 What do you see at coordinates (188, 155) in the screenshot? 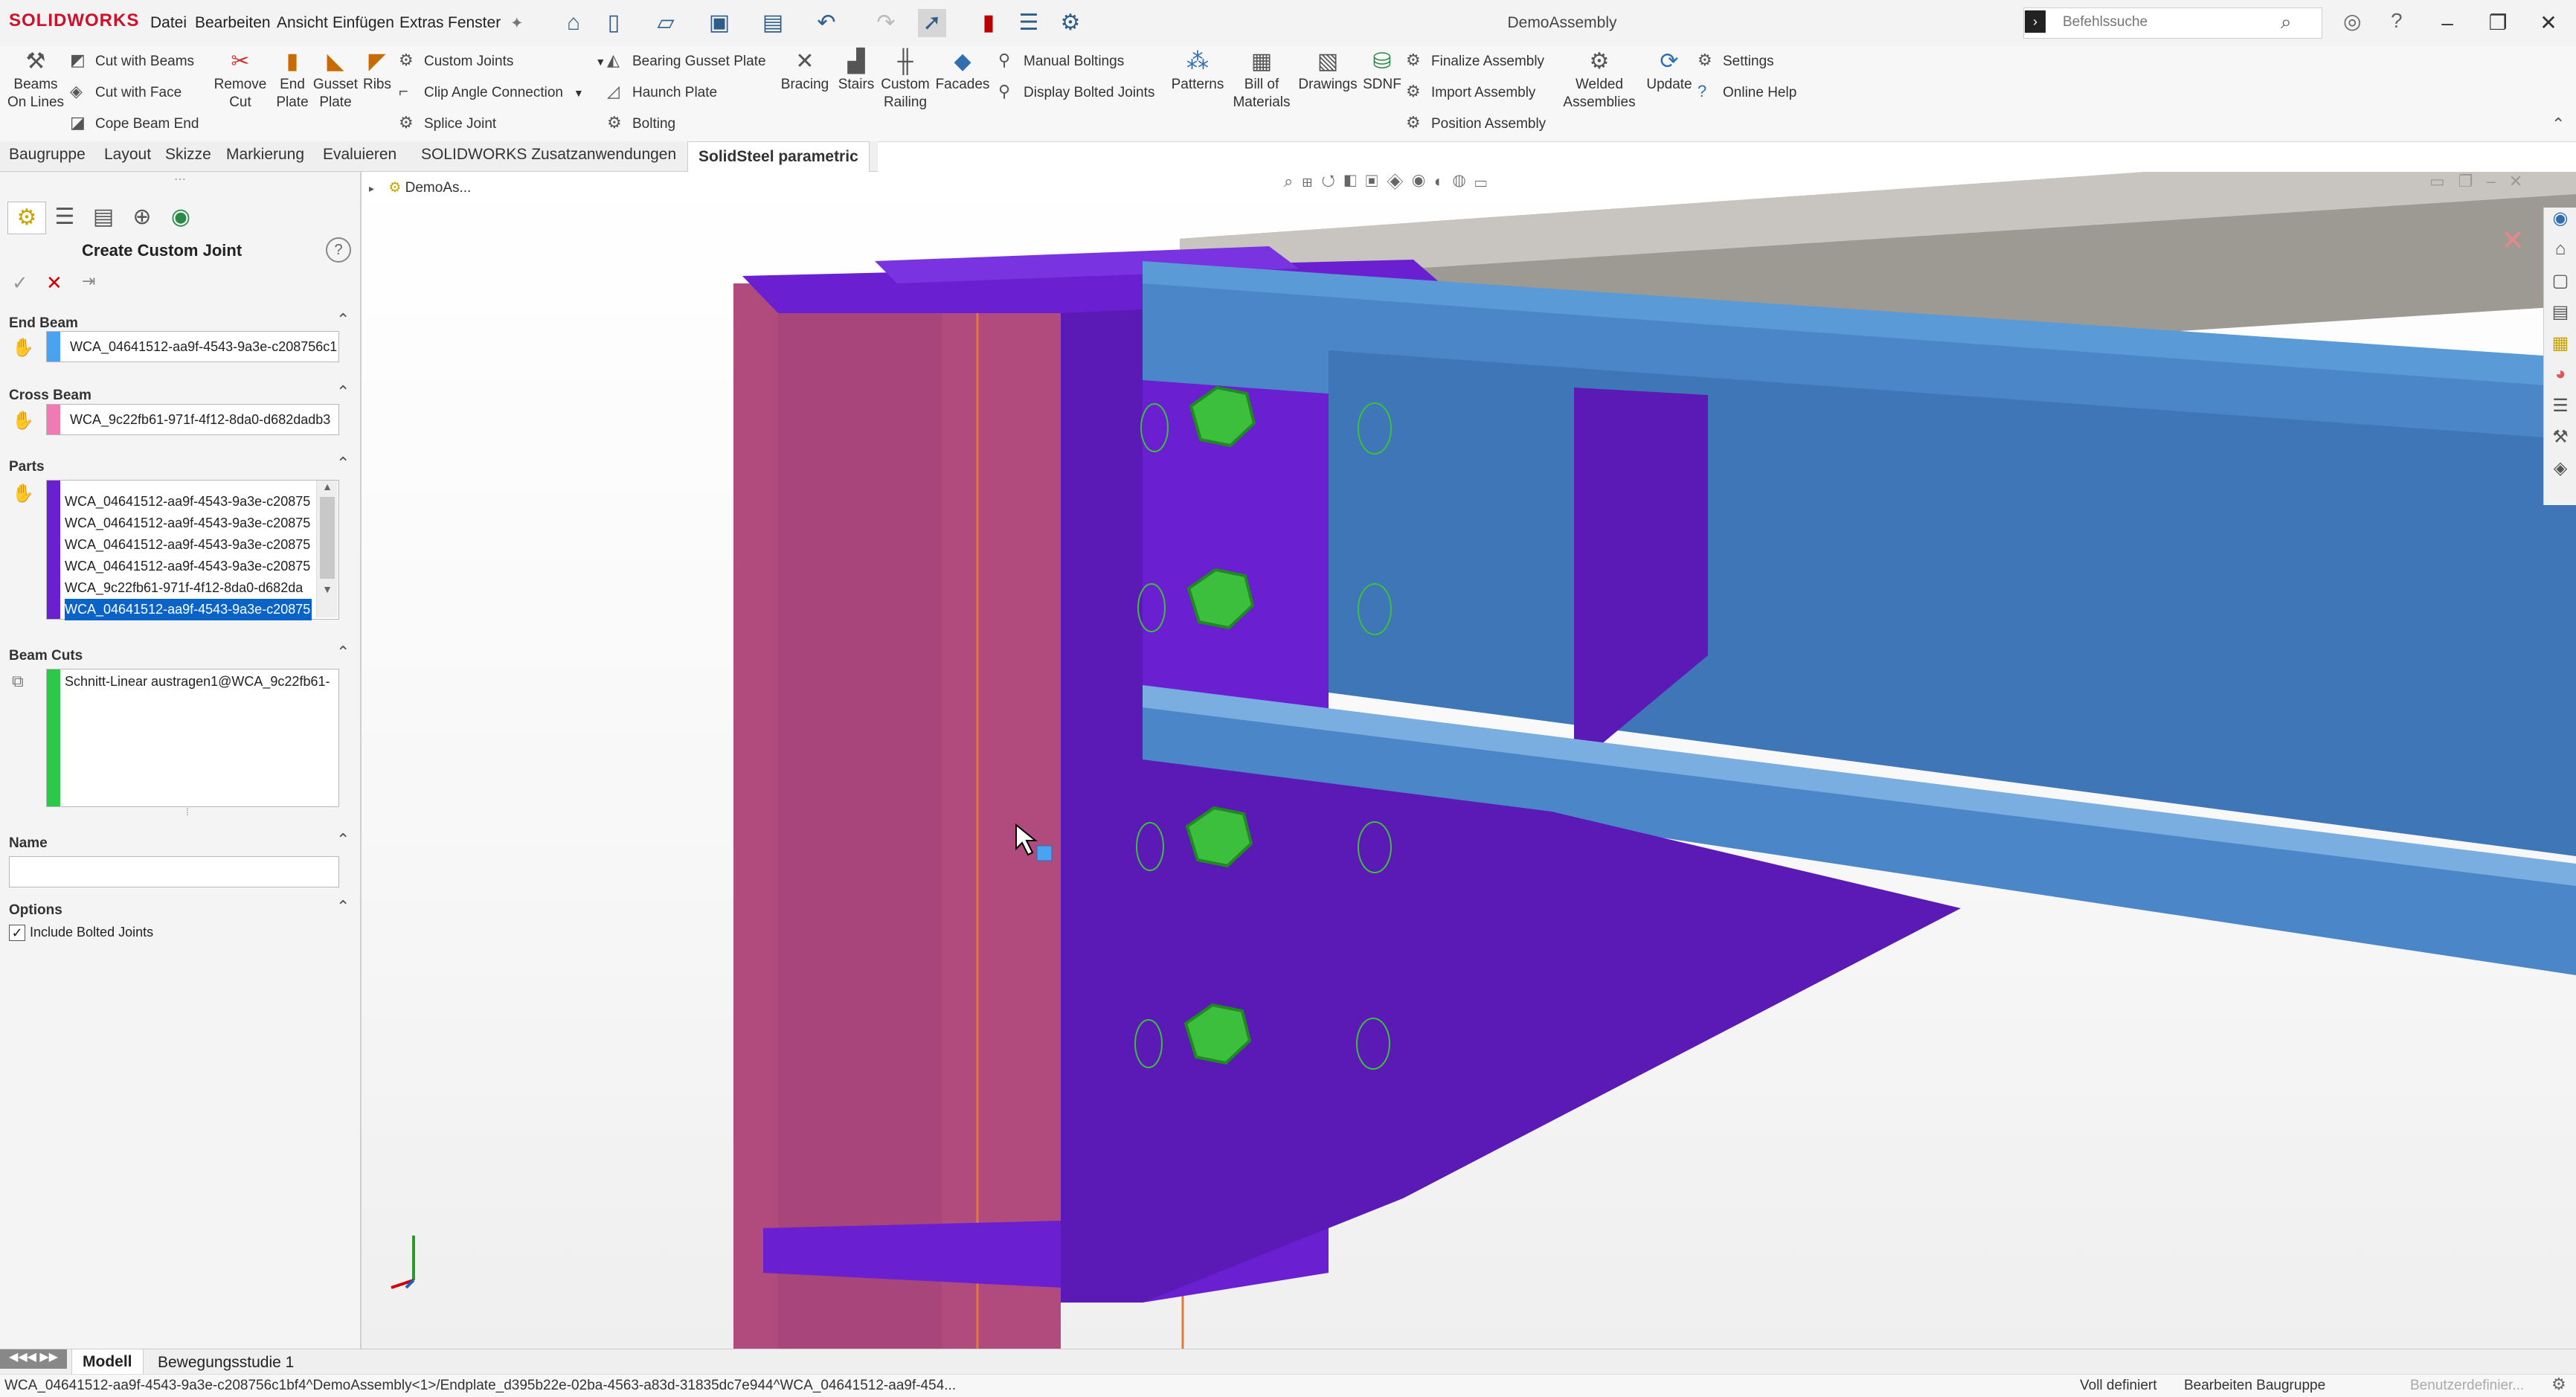
I see `tab-skizze: Skizze` at bounding box center [188, 155].